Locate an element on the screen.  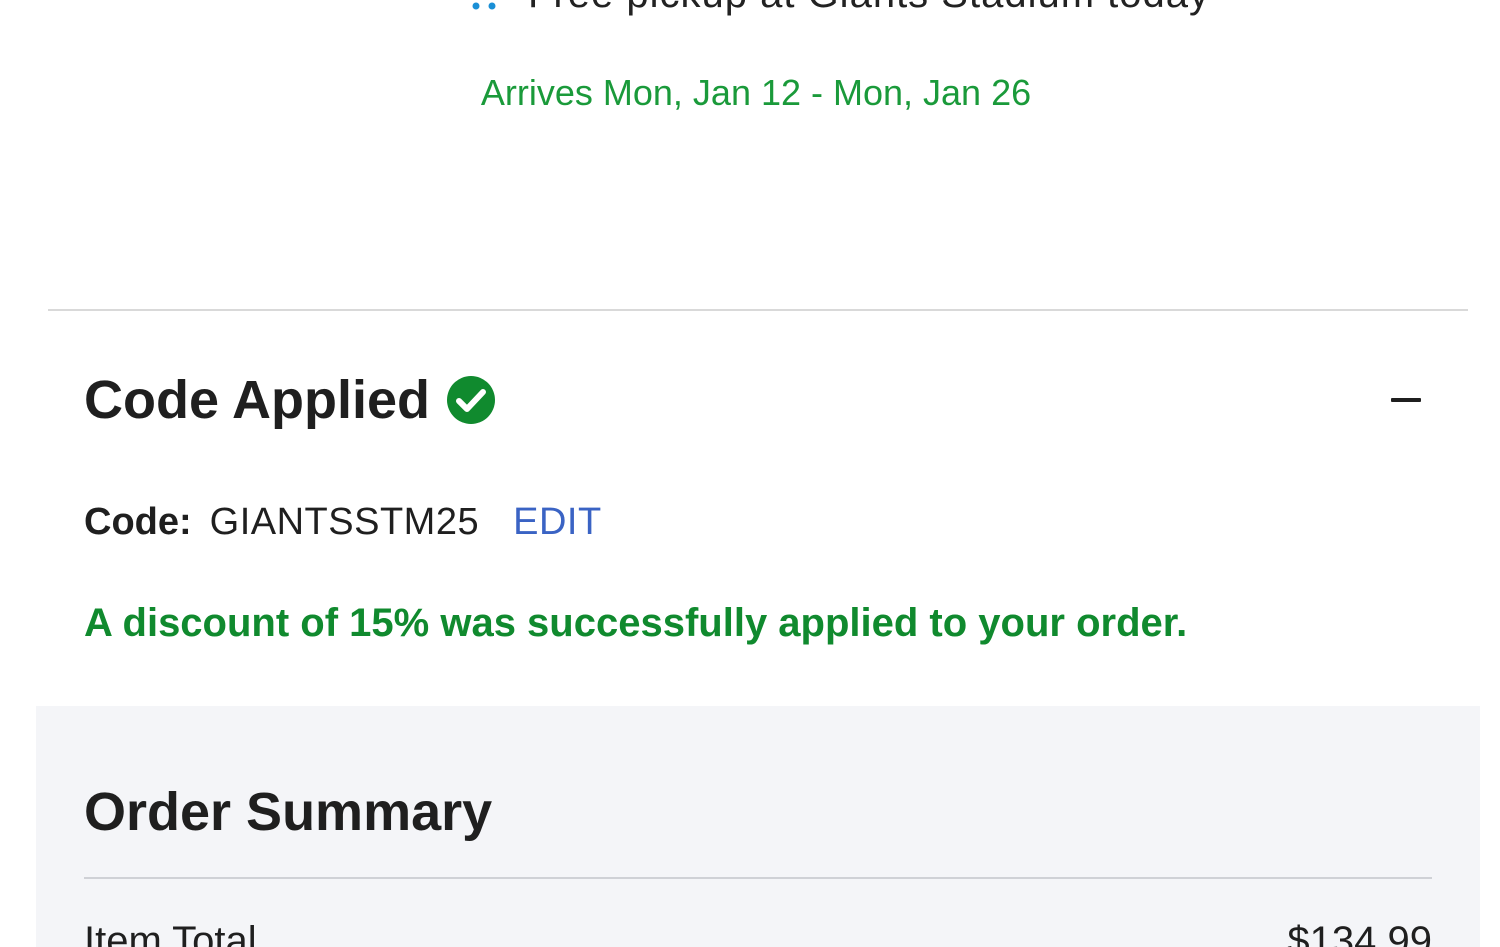
pickup-row: Free pickup at Giants Stadium today is located at coordinates (836, 8).